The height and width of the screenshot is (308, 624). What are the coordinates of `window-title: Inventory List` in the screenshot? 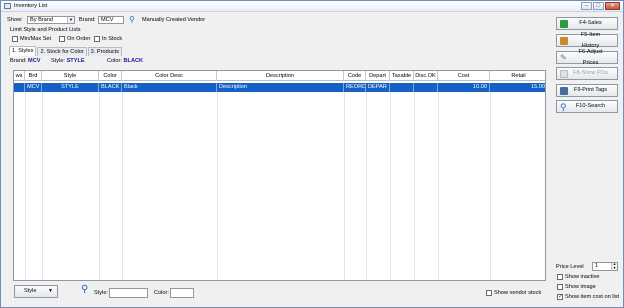 It's located at (31, 6).